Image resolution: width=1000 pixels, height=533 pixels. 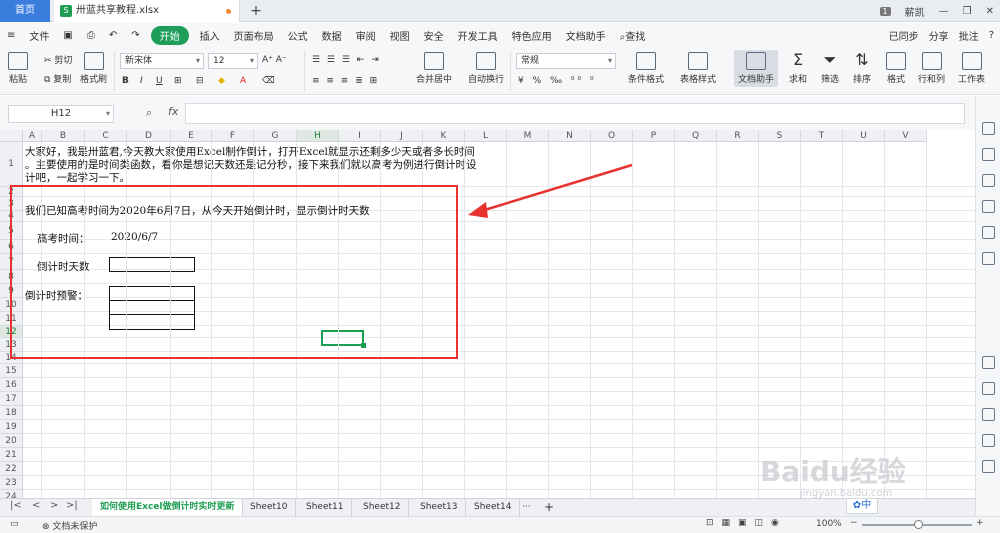 What do you see at coordinates (268, 81) in the screenshot?
I see `clear-format-icon: ⌫` at bounding box center [268, 81].